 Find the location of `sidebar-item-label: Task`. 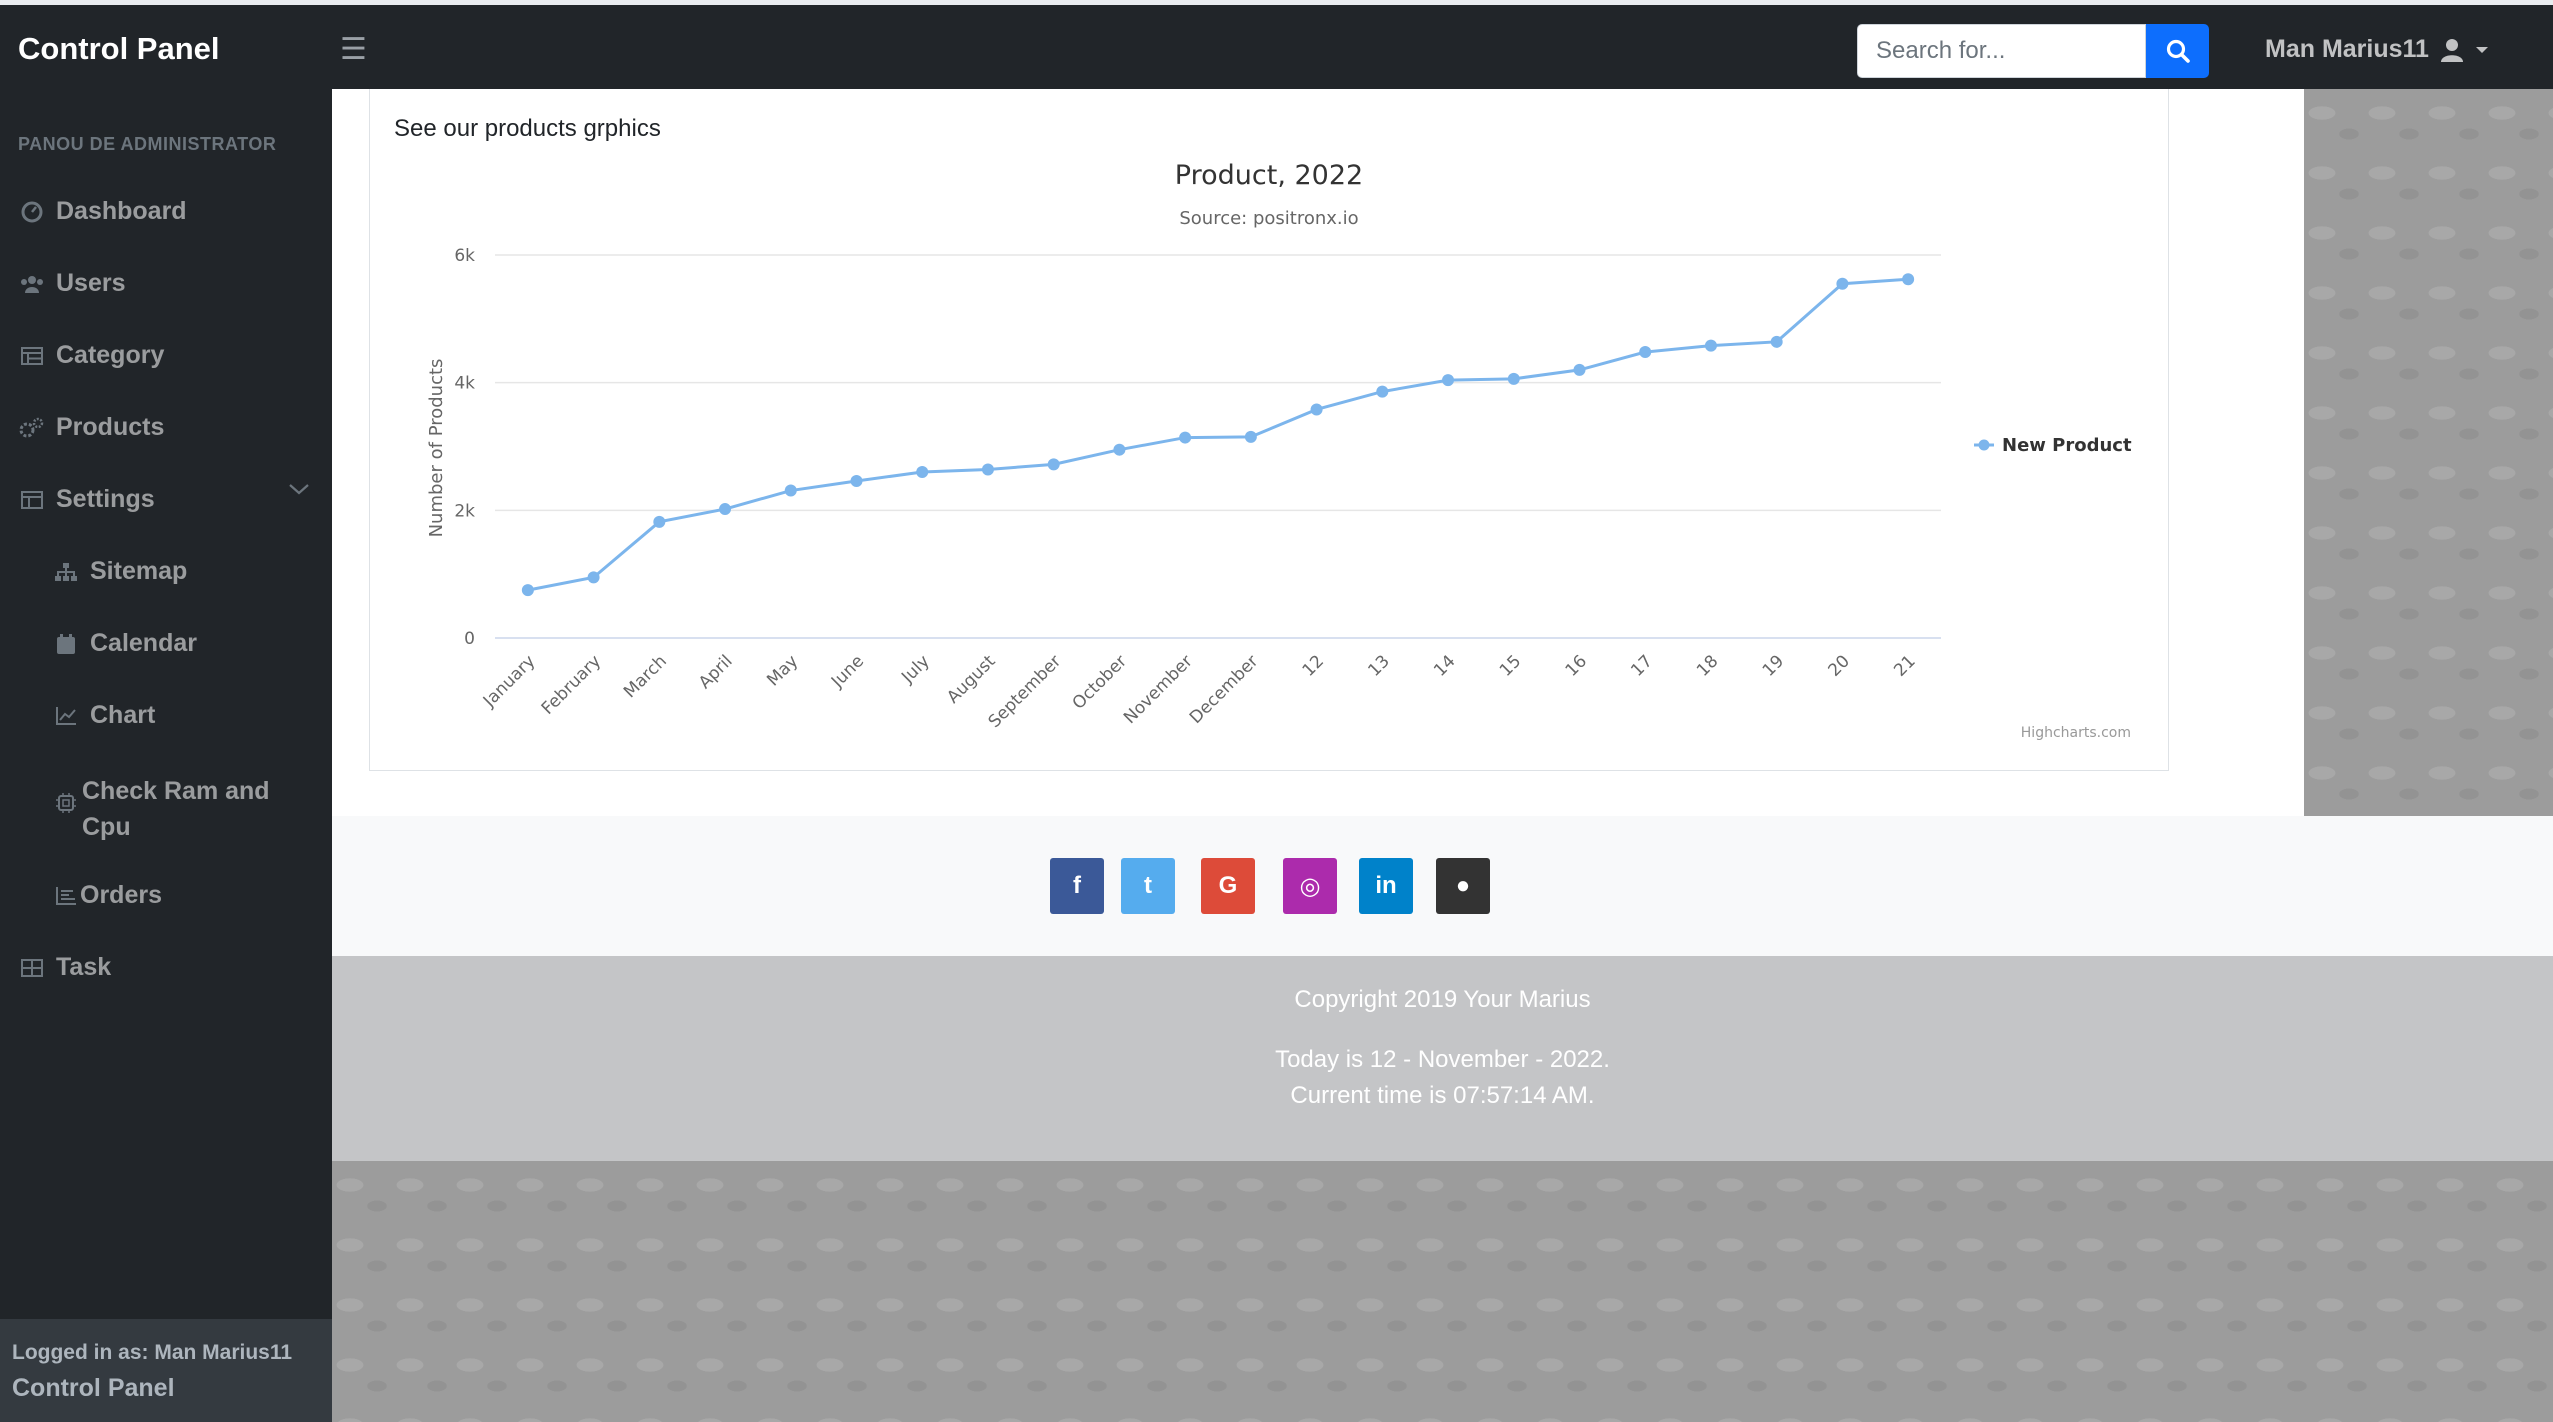

sidebar-item-label: Task is located at coordinates (84, 967).